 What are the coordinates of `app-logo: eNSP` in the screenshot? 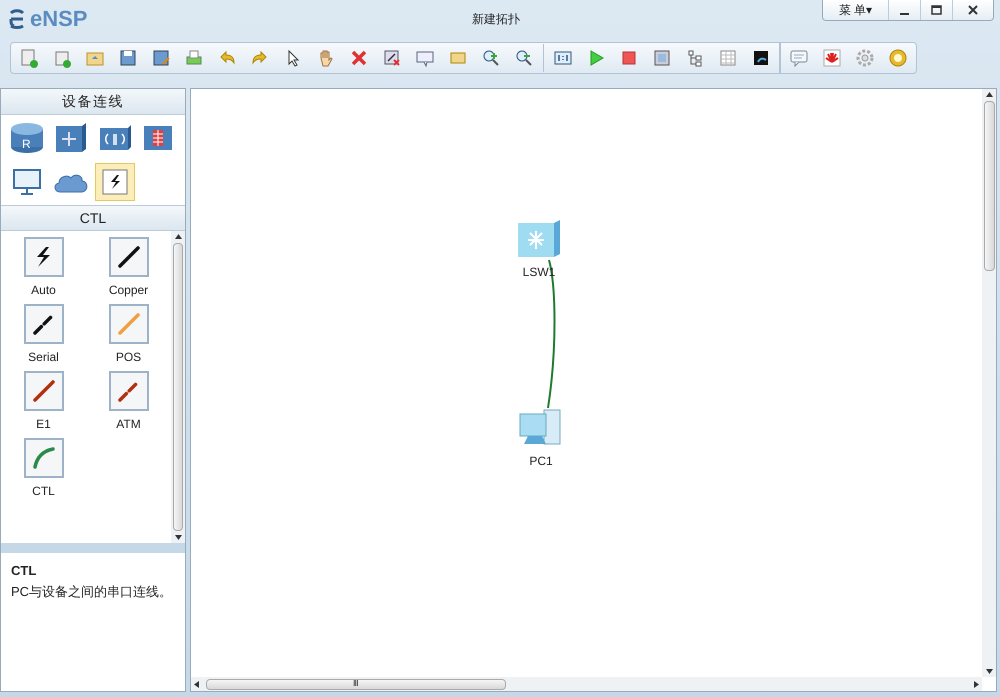 It's located at (59, 19).